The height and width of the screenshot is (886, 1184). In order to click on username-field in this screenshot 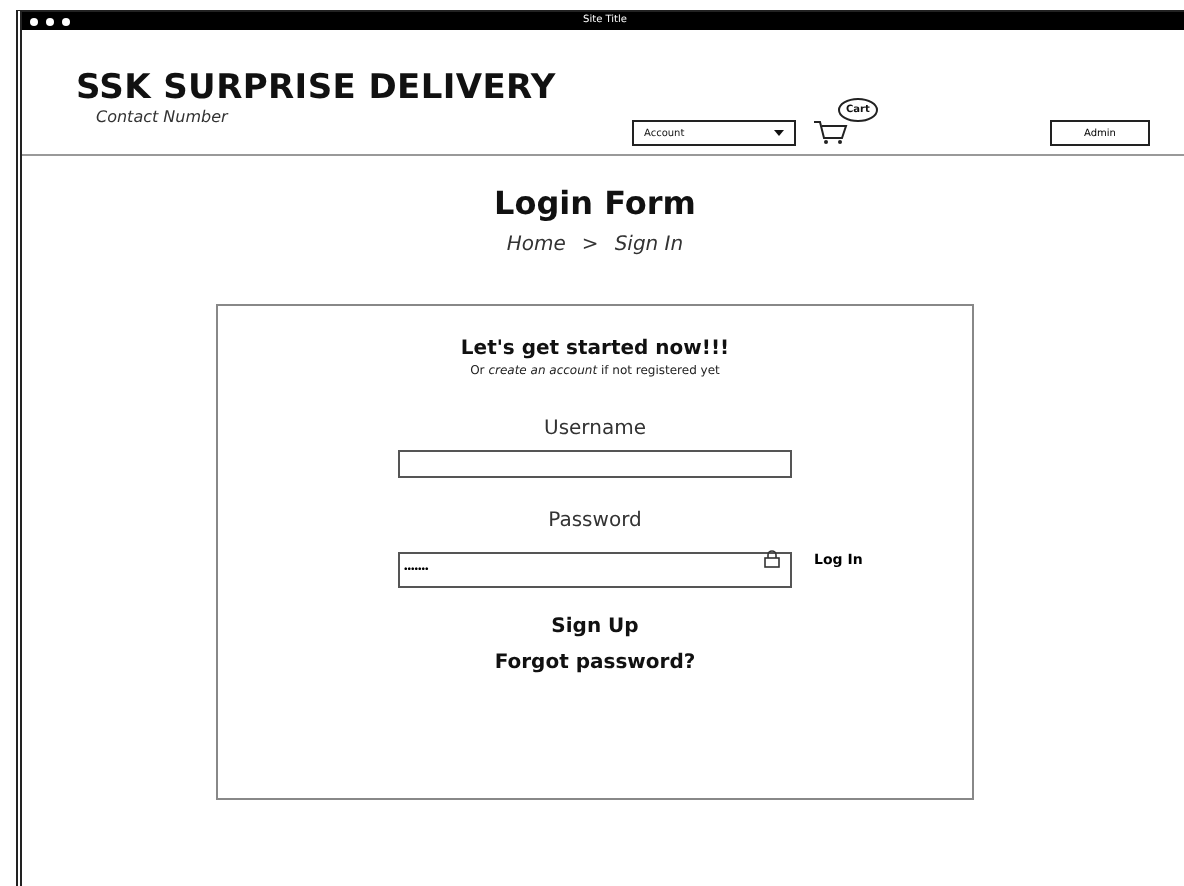, I will do `click(595, 464)`.